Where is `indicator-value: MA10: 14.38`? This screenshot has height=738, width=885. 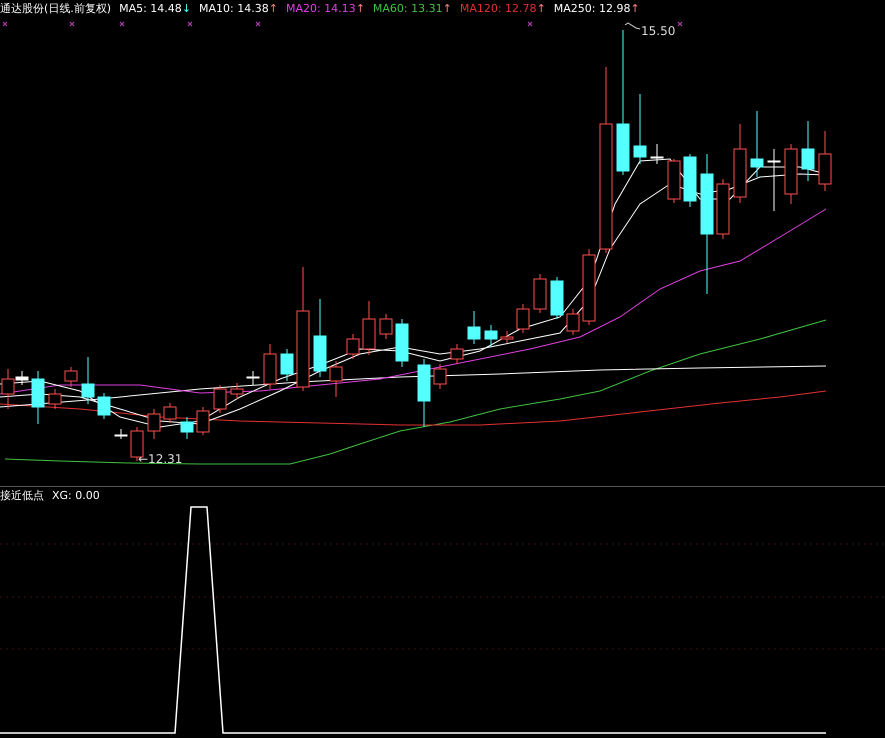 indicator-value: MA10: 14.38 is located at coordinates (234, 9).